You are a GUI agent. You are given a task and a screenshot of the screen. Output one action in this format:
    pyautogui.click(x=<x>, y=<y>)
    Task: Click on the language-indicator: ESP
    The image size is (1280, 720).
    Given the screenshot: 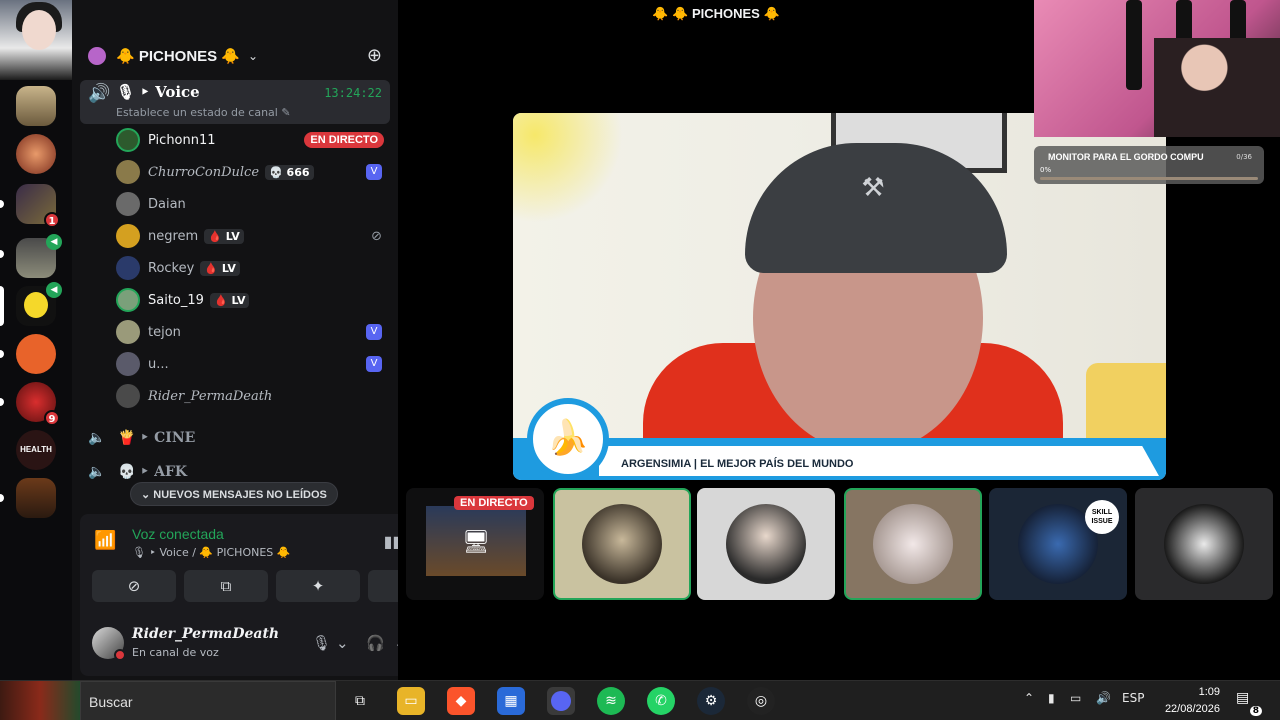 What is the action you would take?
    pyautogui.click(x=1133, y=698)
    